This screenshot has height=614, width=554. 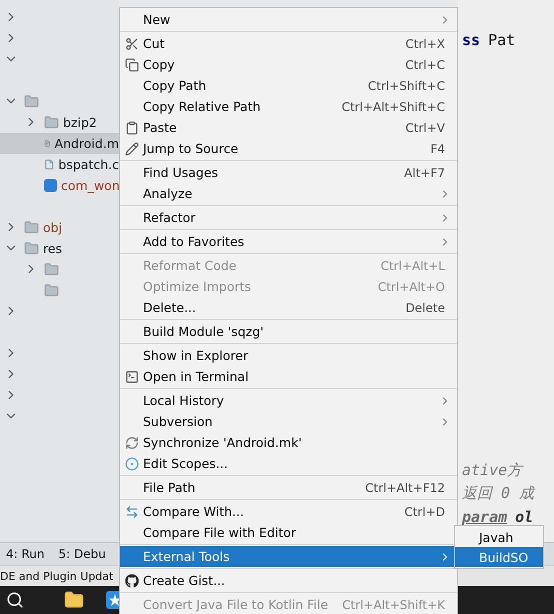 What do you see at coordinates (288, 19) in the screenshot?
I see `menu-item: New` at bounding box center [288, 19].